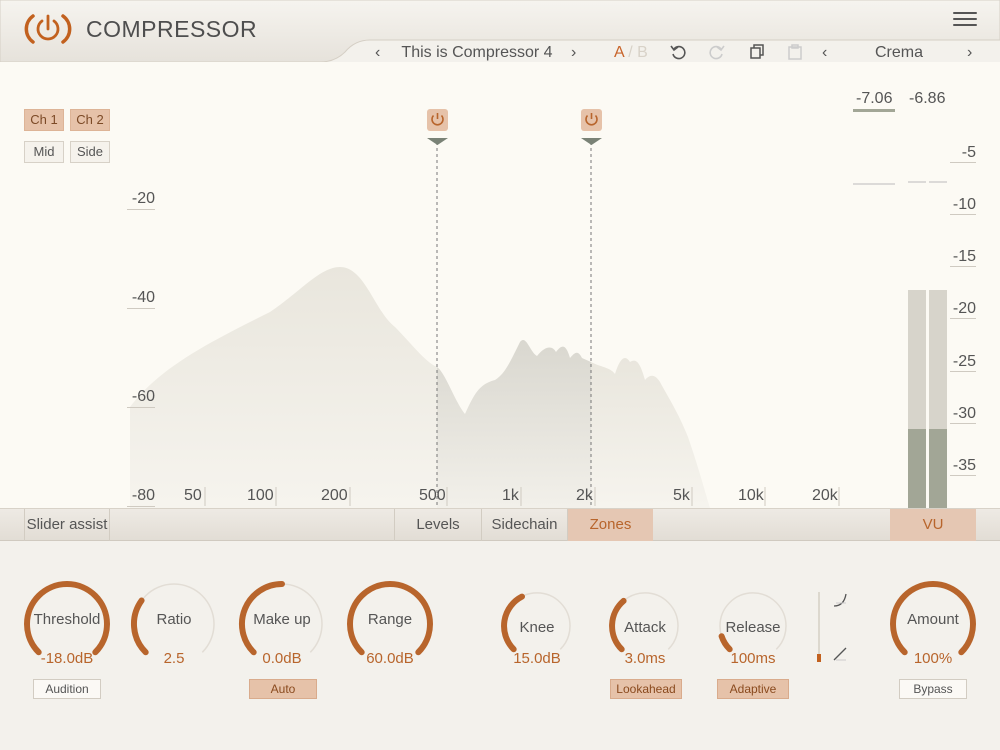 The image size is (1000, 750). What do you see at coordinates (678, 52) in the screenshot?
I see `undo-icon` at bounding box center [678, 52].